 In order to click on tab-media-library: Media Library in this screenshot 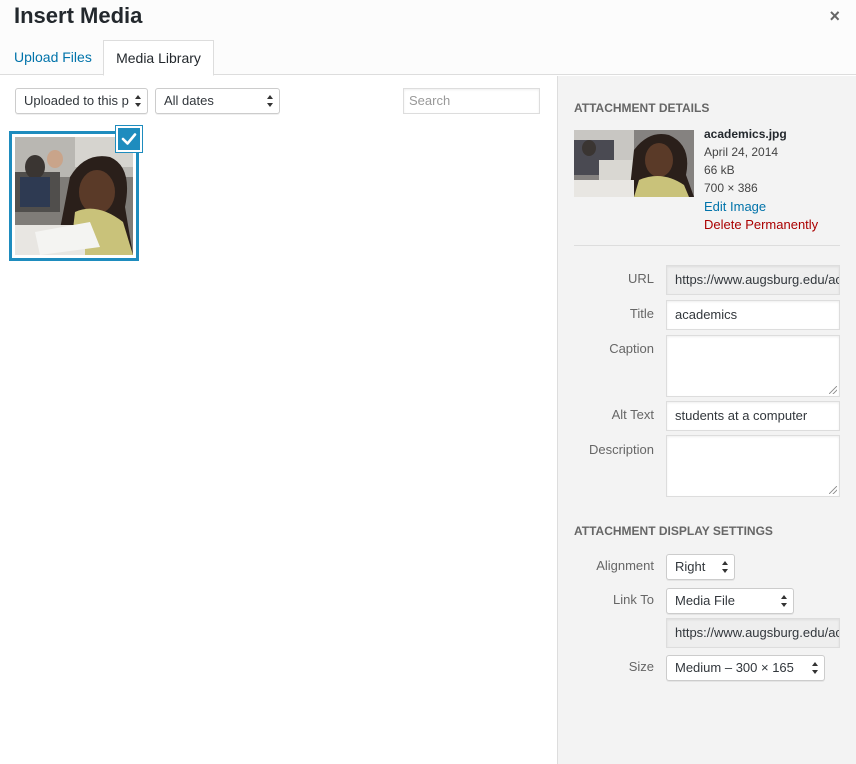, I will do `click(158, 58)`.